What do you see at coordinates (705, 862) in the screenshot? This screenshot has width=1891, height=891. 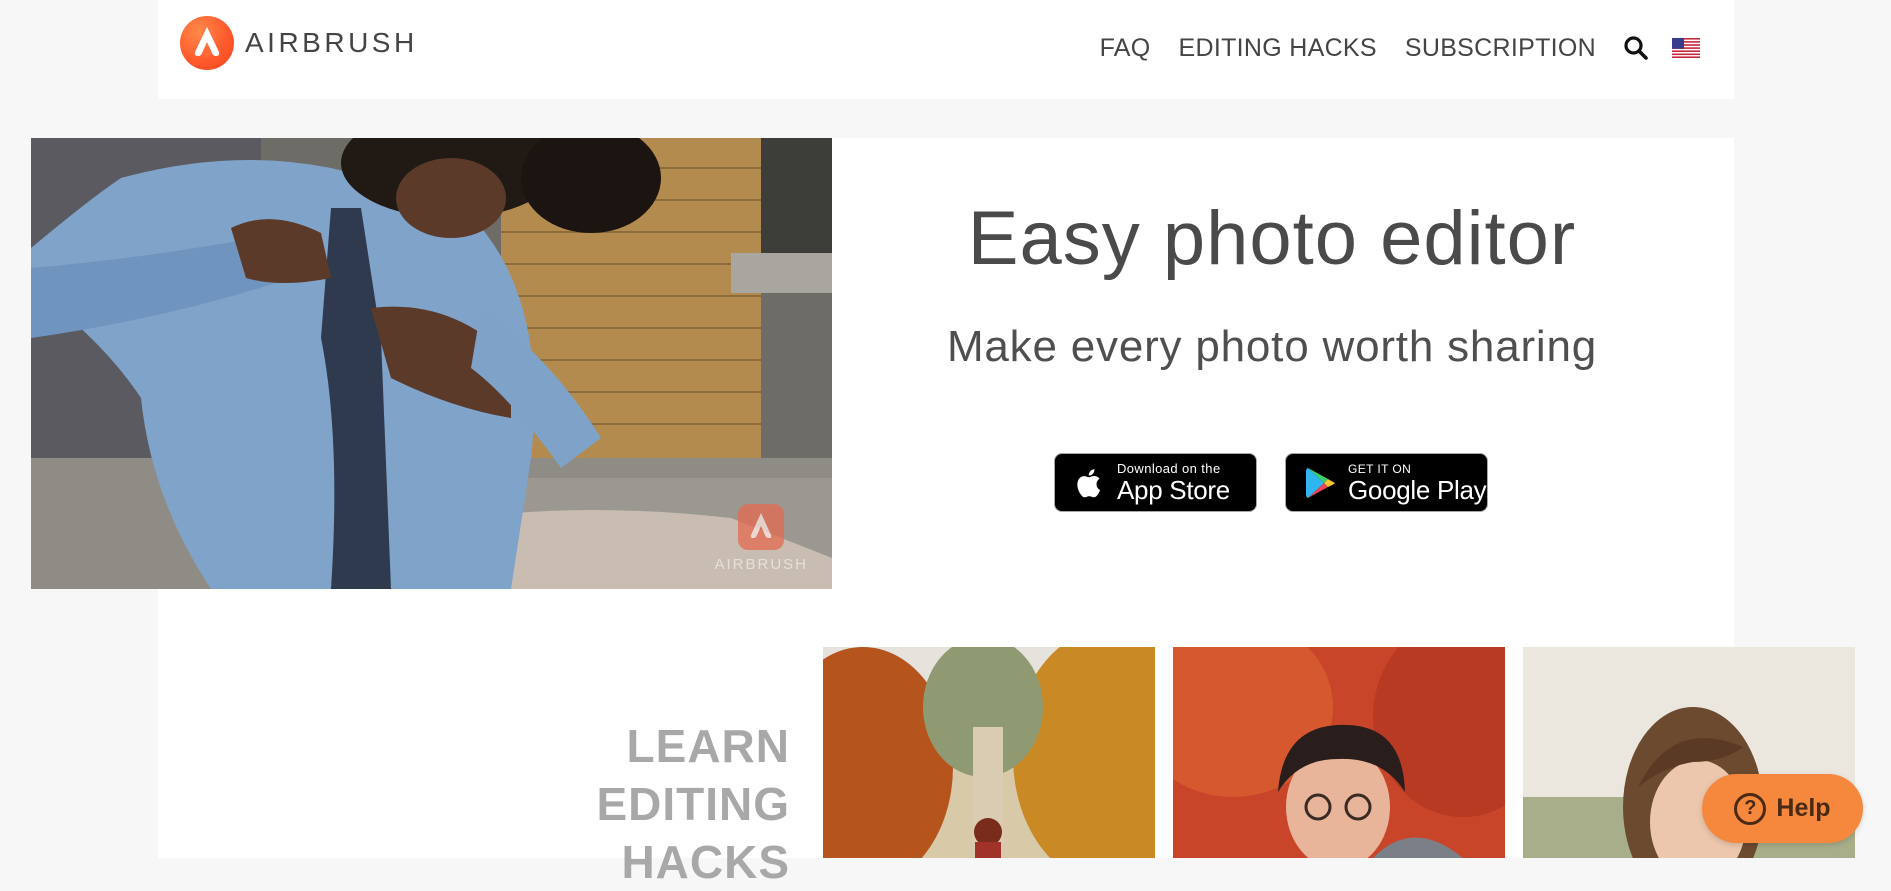 I see `hacks-title-line: HACKS` at bounding box center [705, 862].